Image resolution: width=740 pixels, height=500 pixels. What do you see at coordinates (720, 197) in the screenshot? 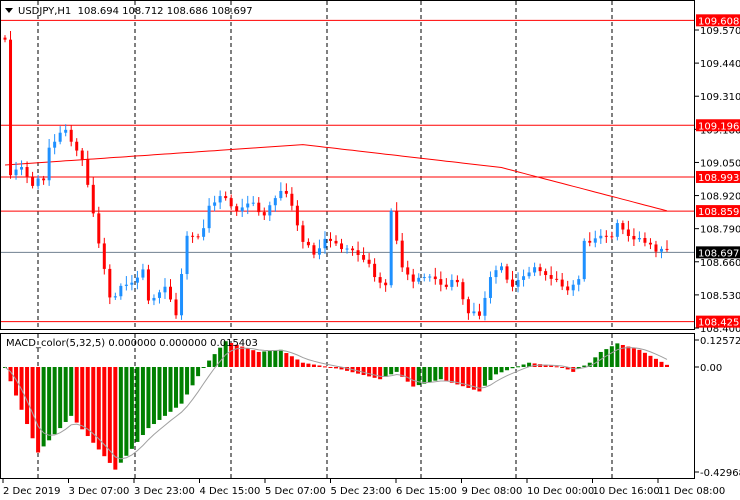
I see `price-tick-label: 108.920` at bounding box center [720, 197].